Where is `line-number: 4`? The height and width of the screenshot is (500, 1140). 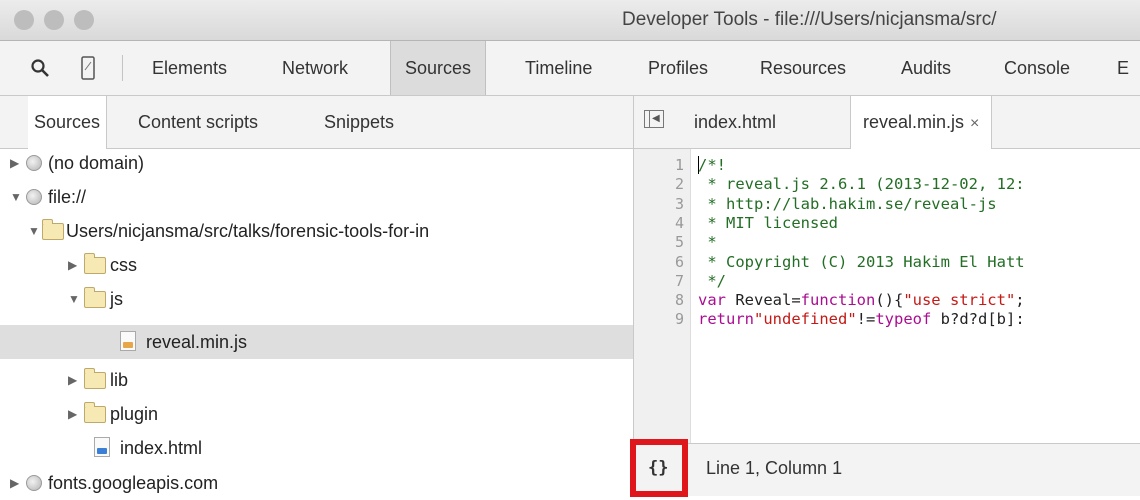 line-number: 4 is located at coordinates (659, 223).